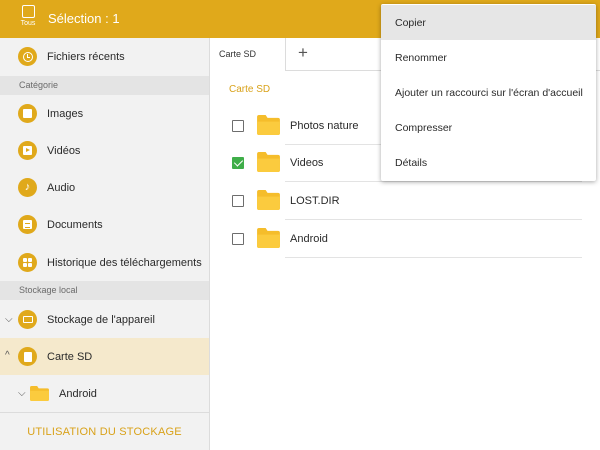  Describe the element at coordinates (396, 239) in the screenshot. I see `list-item: Android` at that location.